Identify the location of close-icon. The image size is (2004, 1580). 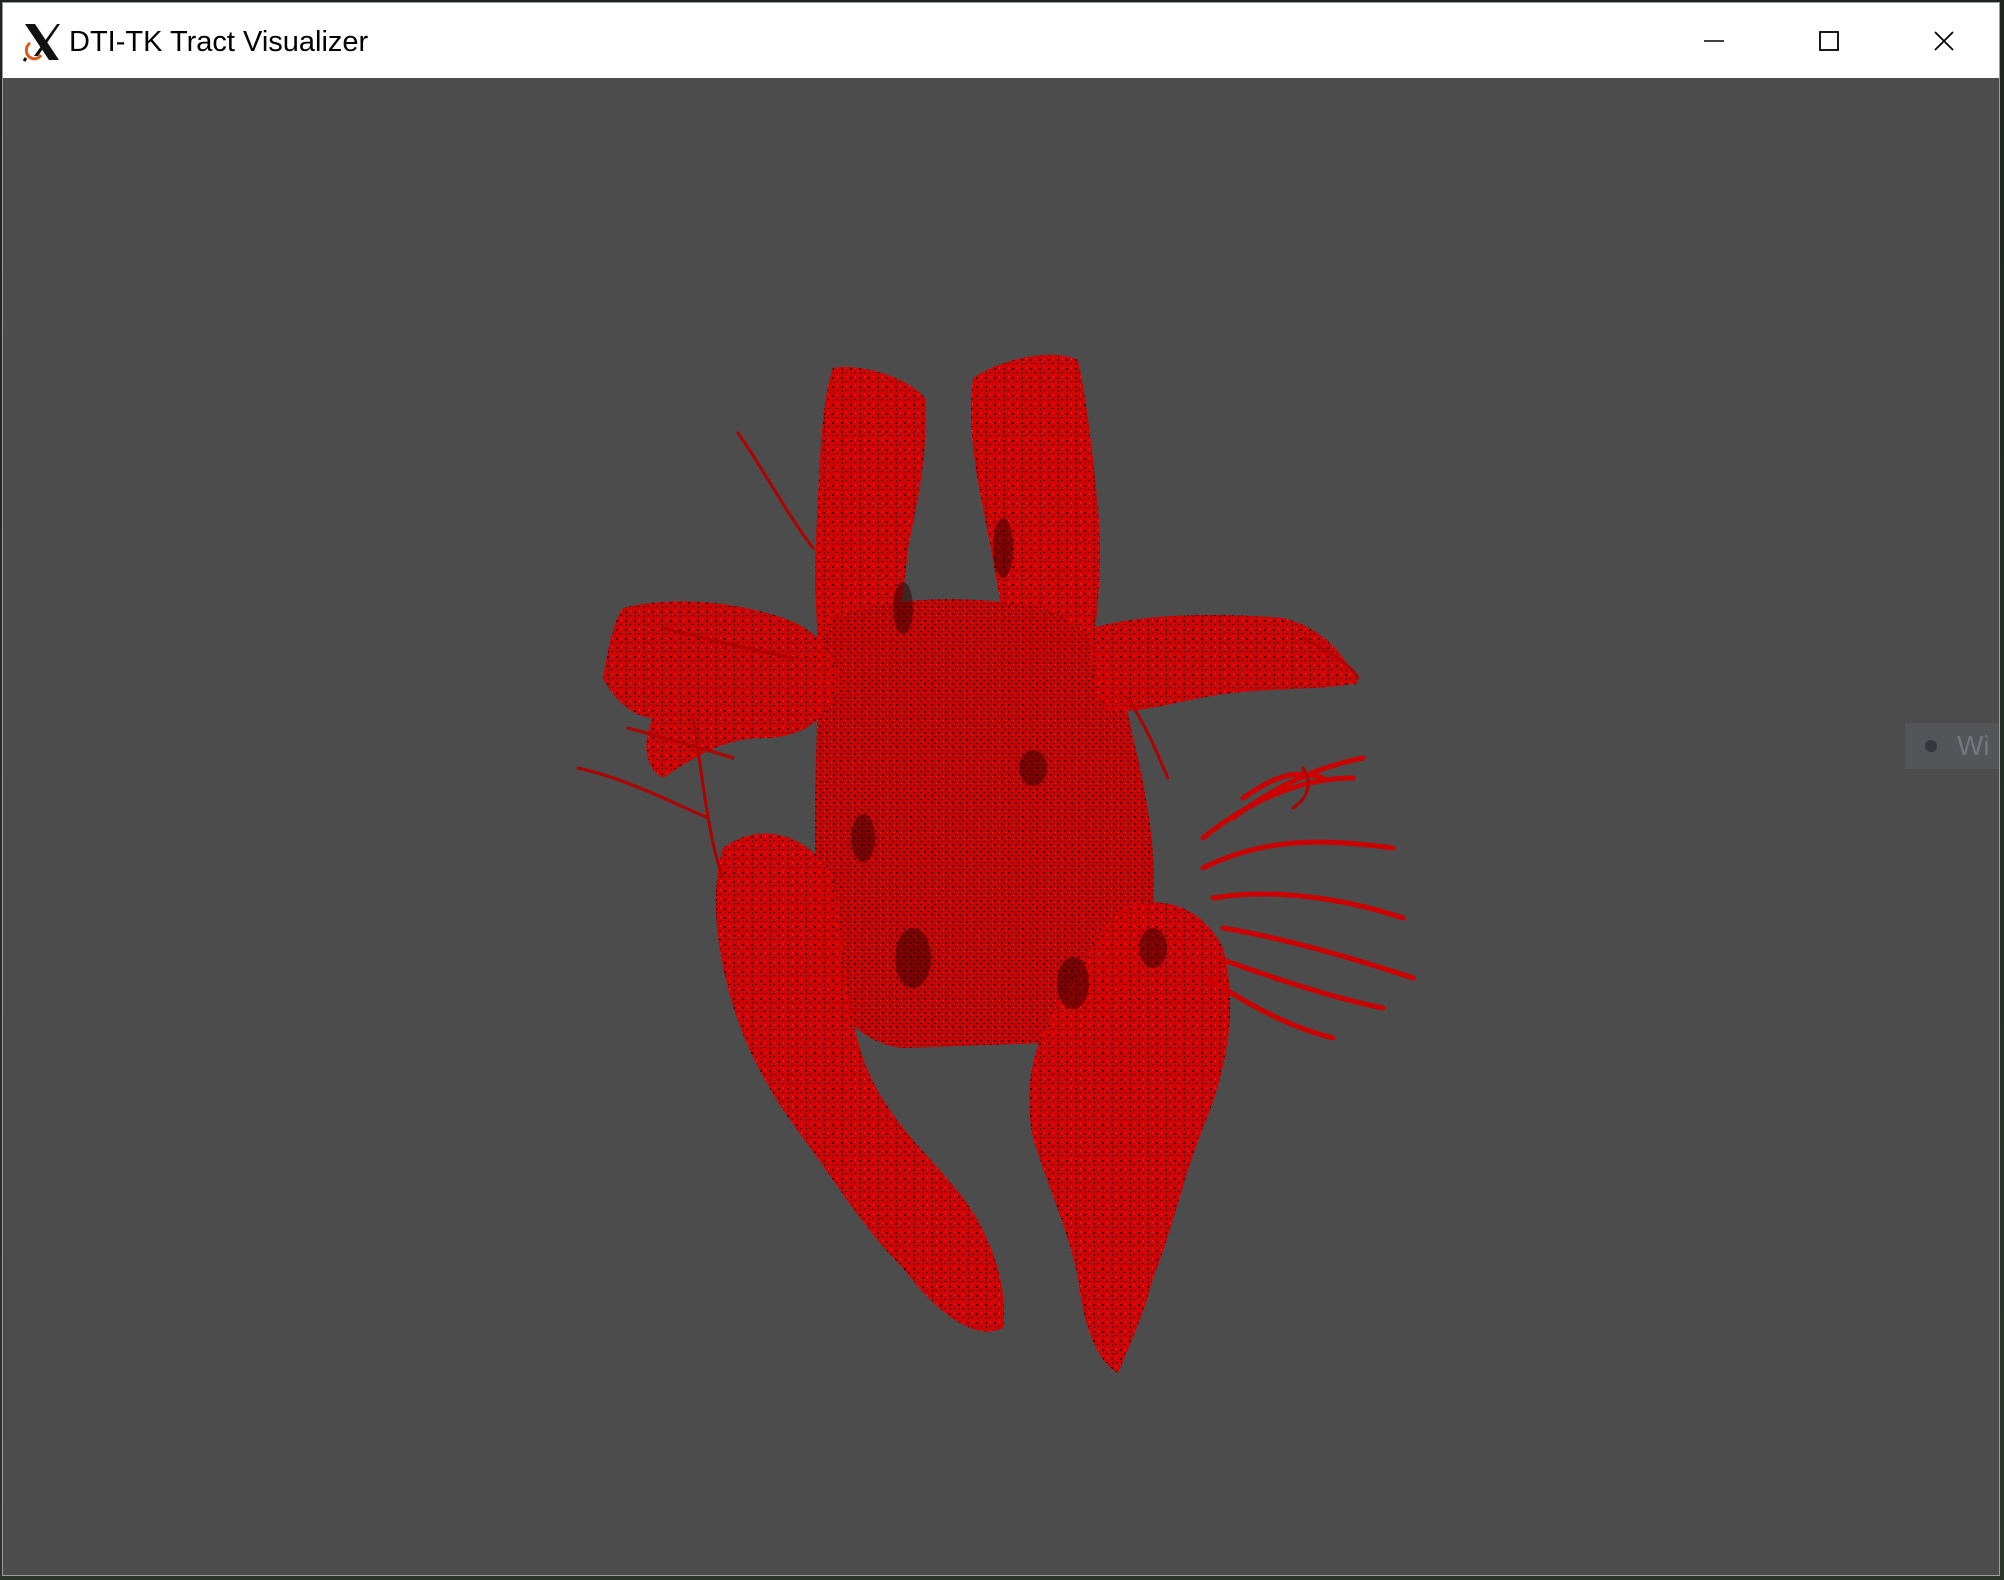
(1943, 40).